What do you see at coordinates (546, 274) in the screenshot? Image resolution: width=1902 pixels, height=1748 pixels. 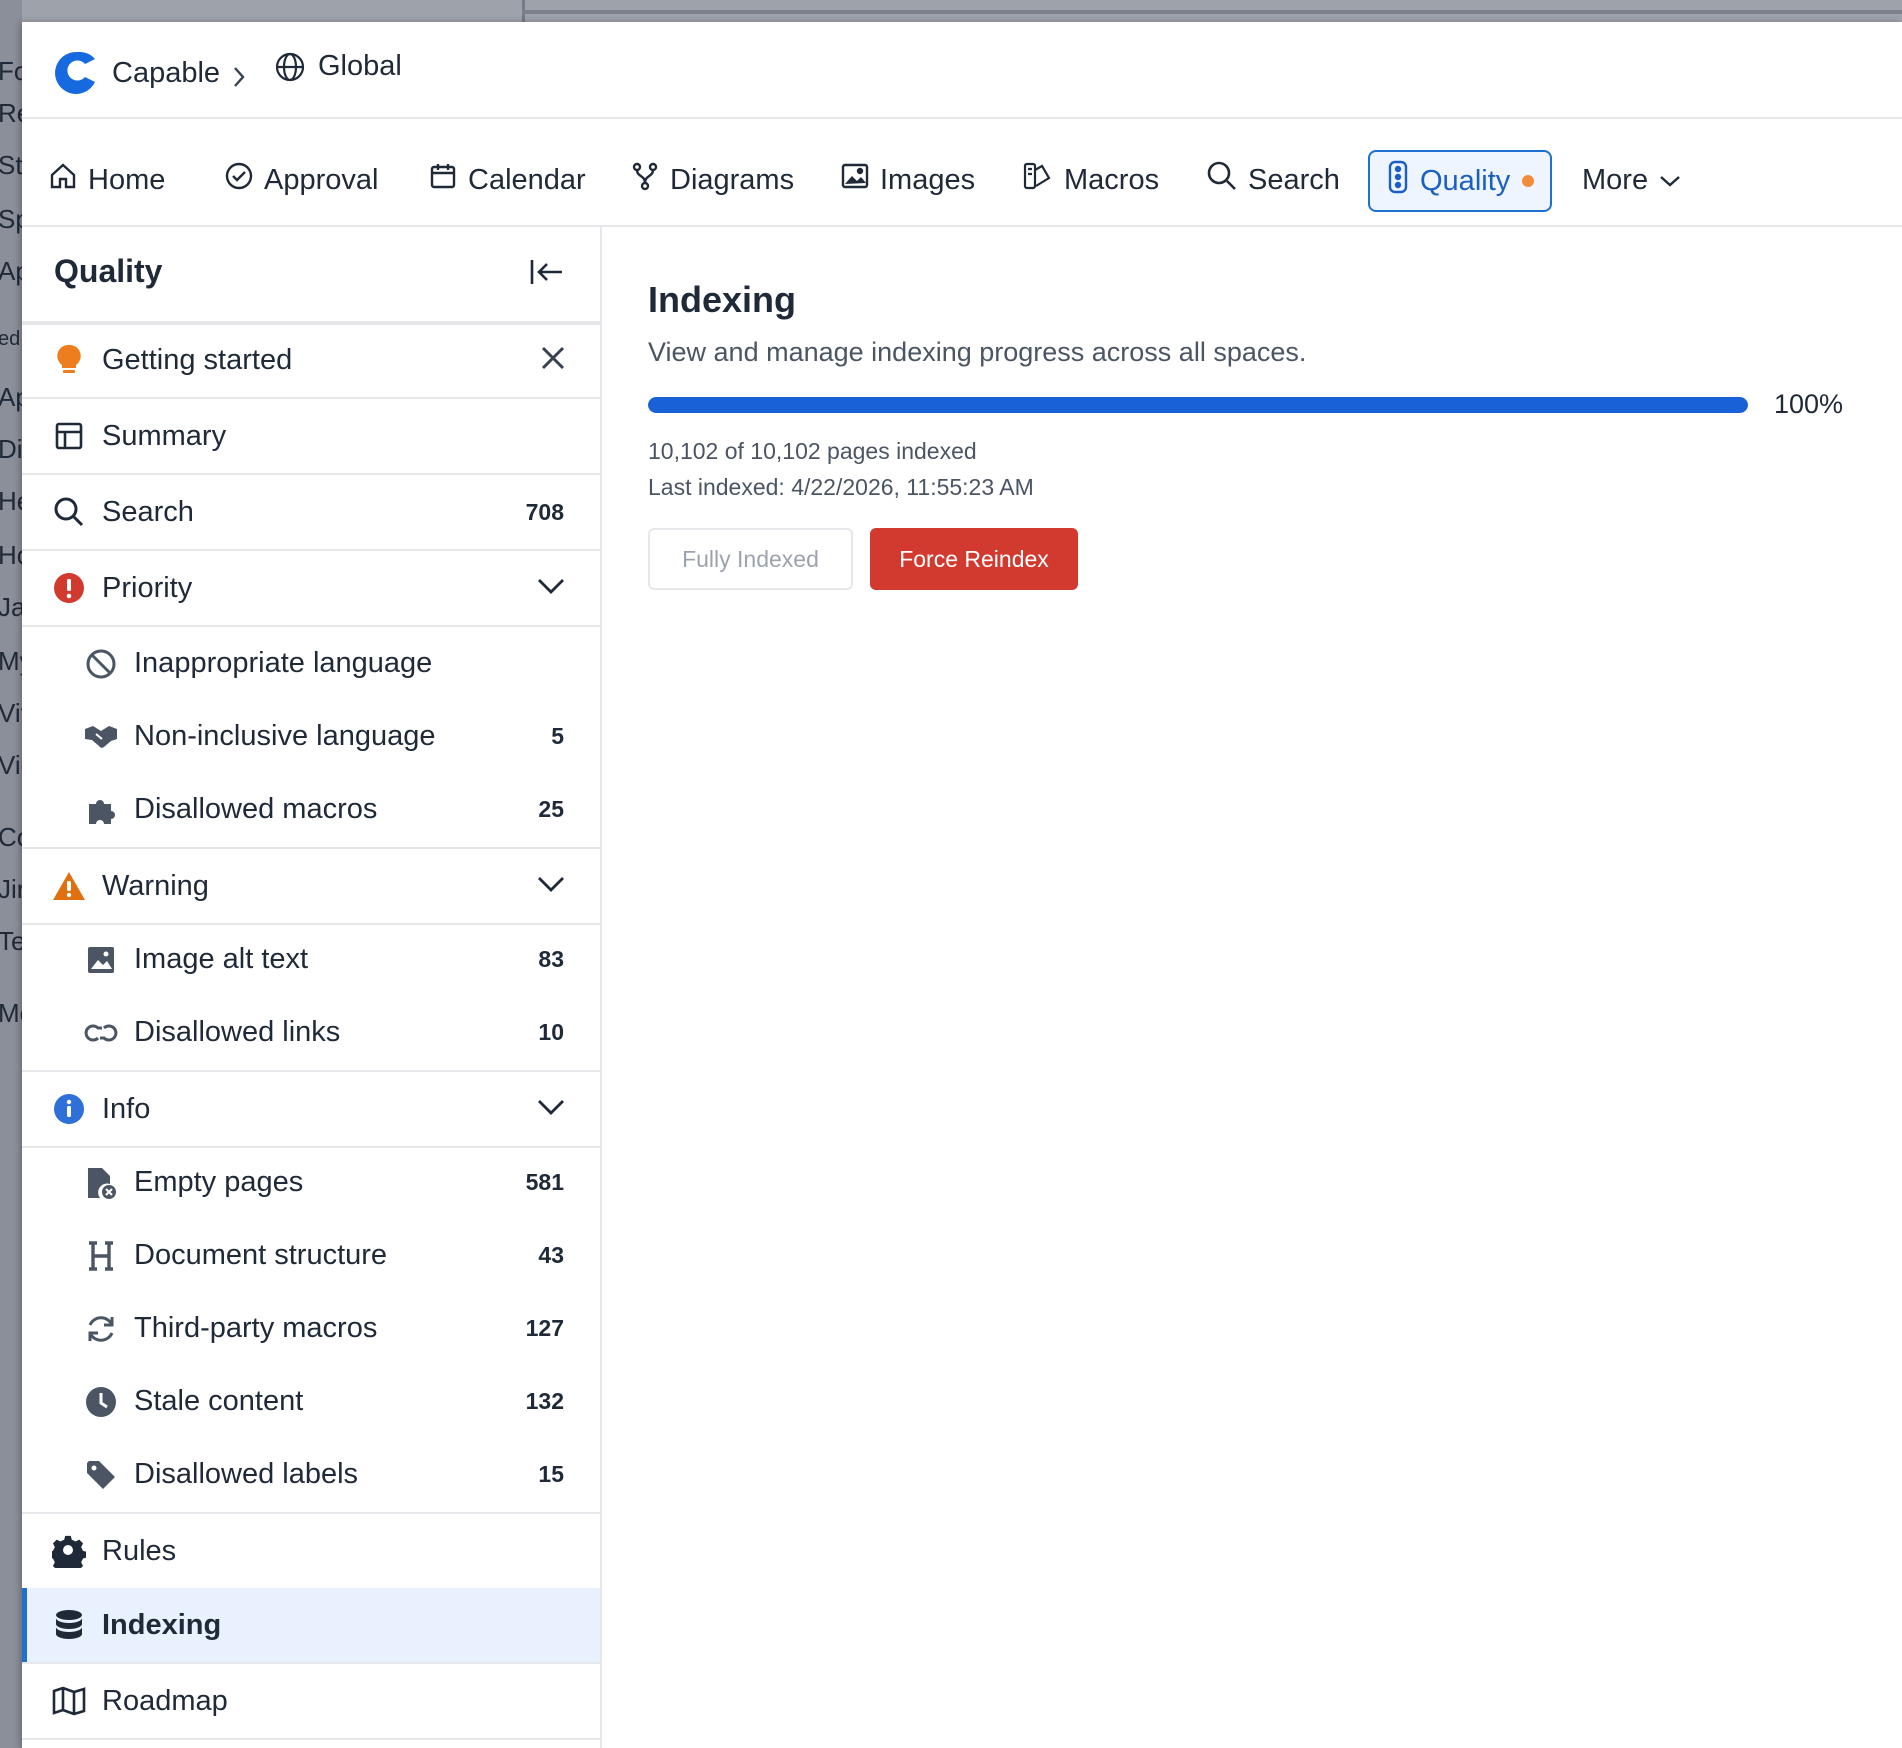 I see `collapse-sidebar-icon` at bounding box center [546, 274].